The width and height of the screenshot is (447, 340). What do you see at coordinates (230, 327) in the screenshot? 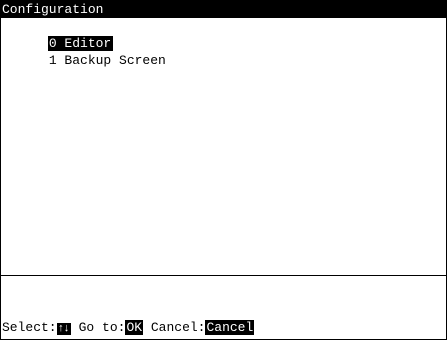
I see `cancel-key-button: Cancel` at bounding box center [230, 327].